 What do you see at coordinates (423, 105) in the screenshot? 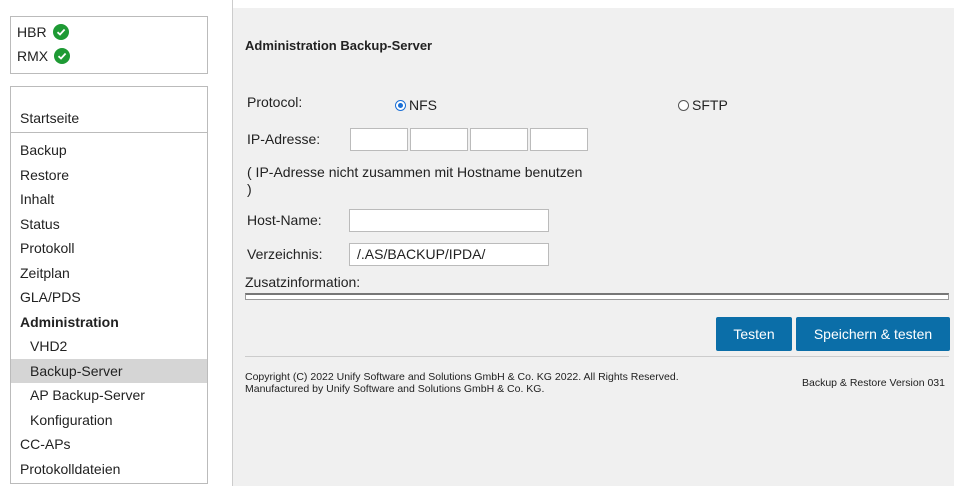
I see `radio-label: NFS` at bounding box center [423, 105].